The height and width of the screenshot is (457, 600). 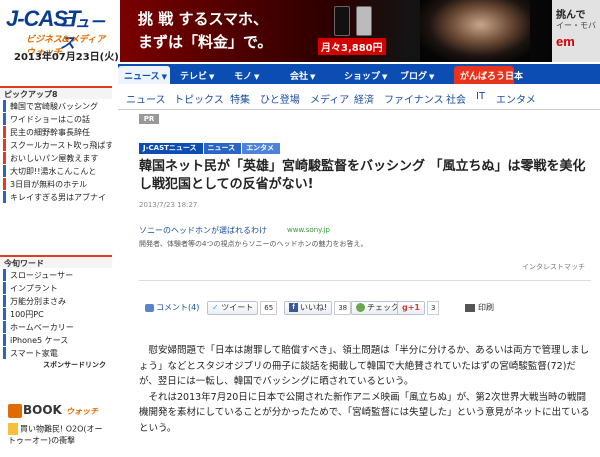 I want to click on tab-label: モノ, so click(x=243, y=77).